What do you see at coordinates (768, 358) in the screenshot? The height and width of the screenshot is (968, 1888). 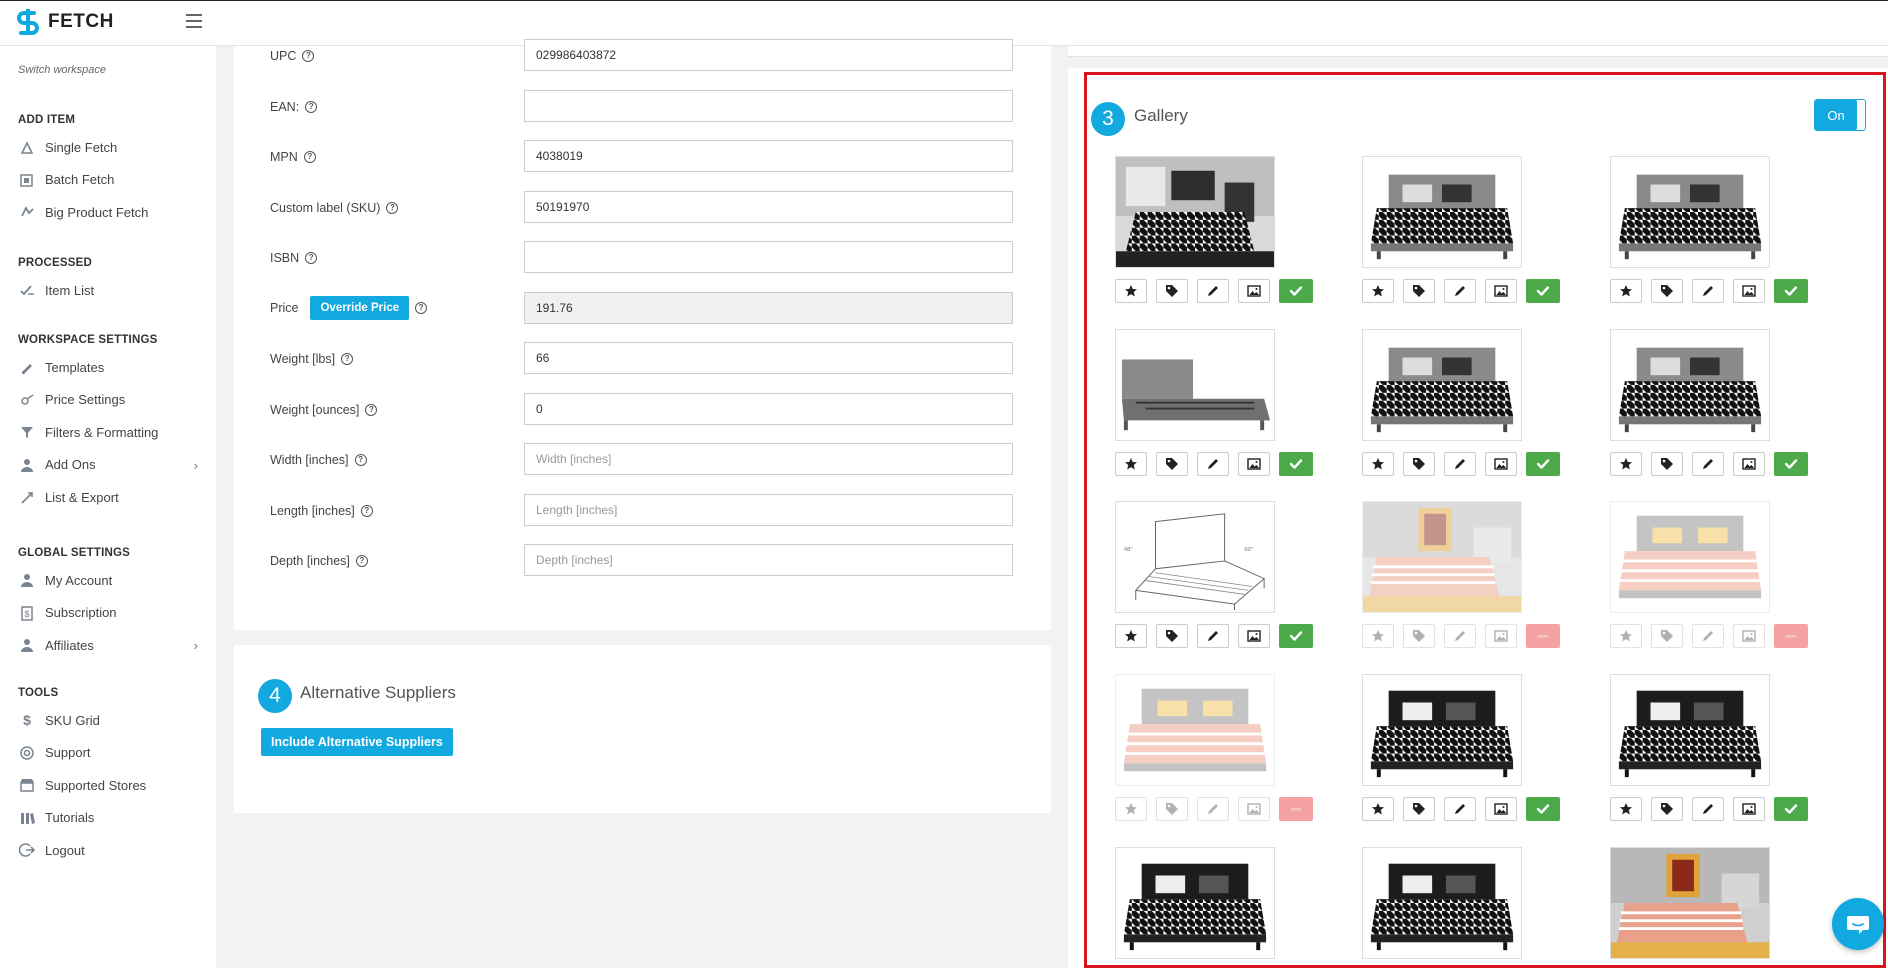 I see `weight_lbs-input` at bounding box center [768, 358].